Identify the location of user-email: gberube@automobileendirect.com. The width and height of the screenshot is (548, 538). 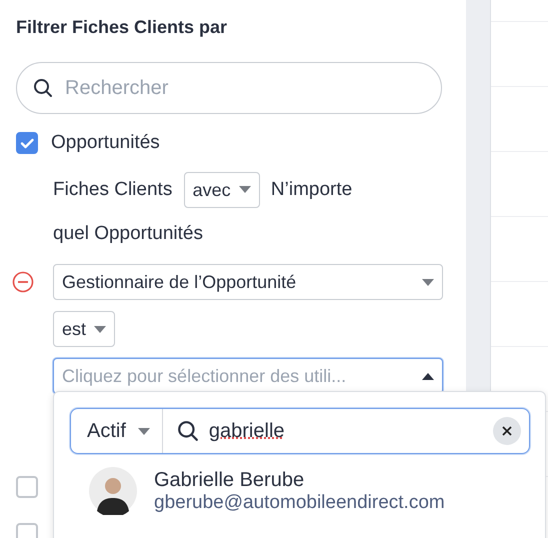
(299, 503).